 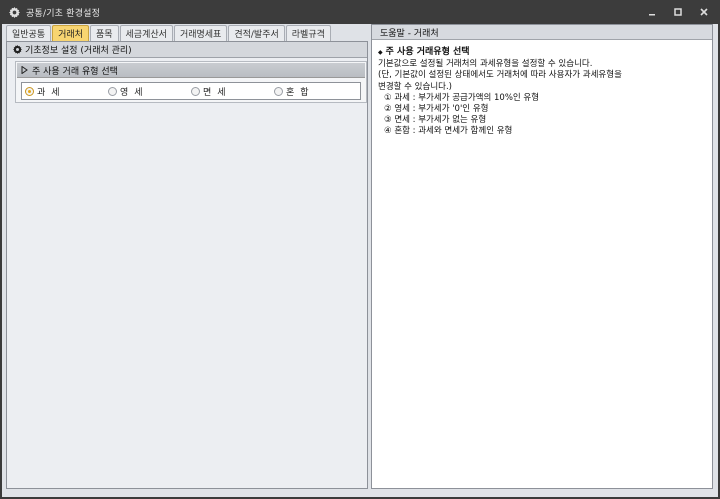 I want to click on tab-strip: 일반공통 거래처 품목 세금계산서 거래명세표 견적/발주서 라벨규격, so click(x=168, y=33).